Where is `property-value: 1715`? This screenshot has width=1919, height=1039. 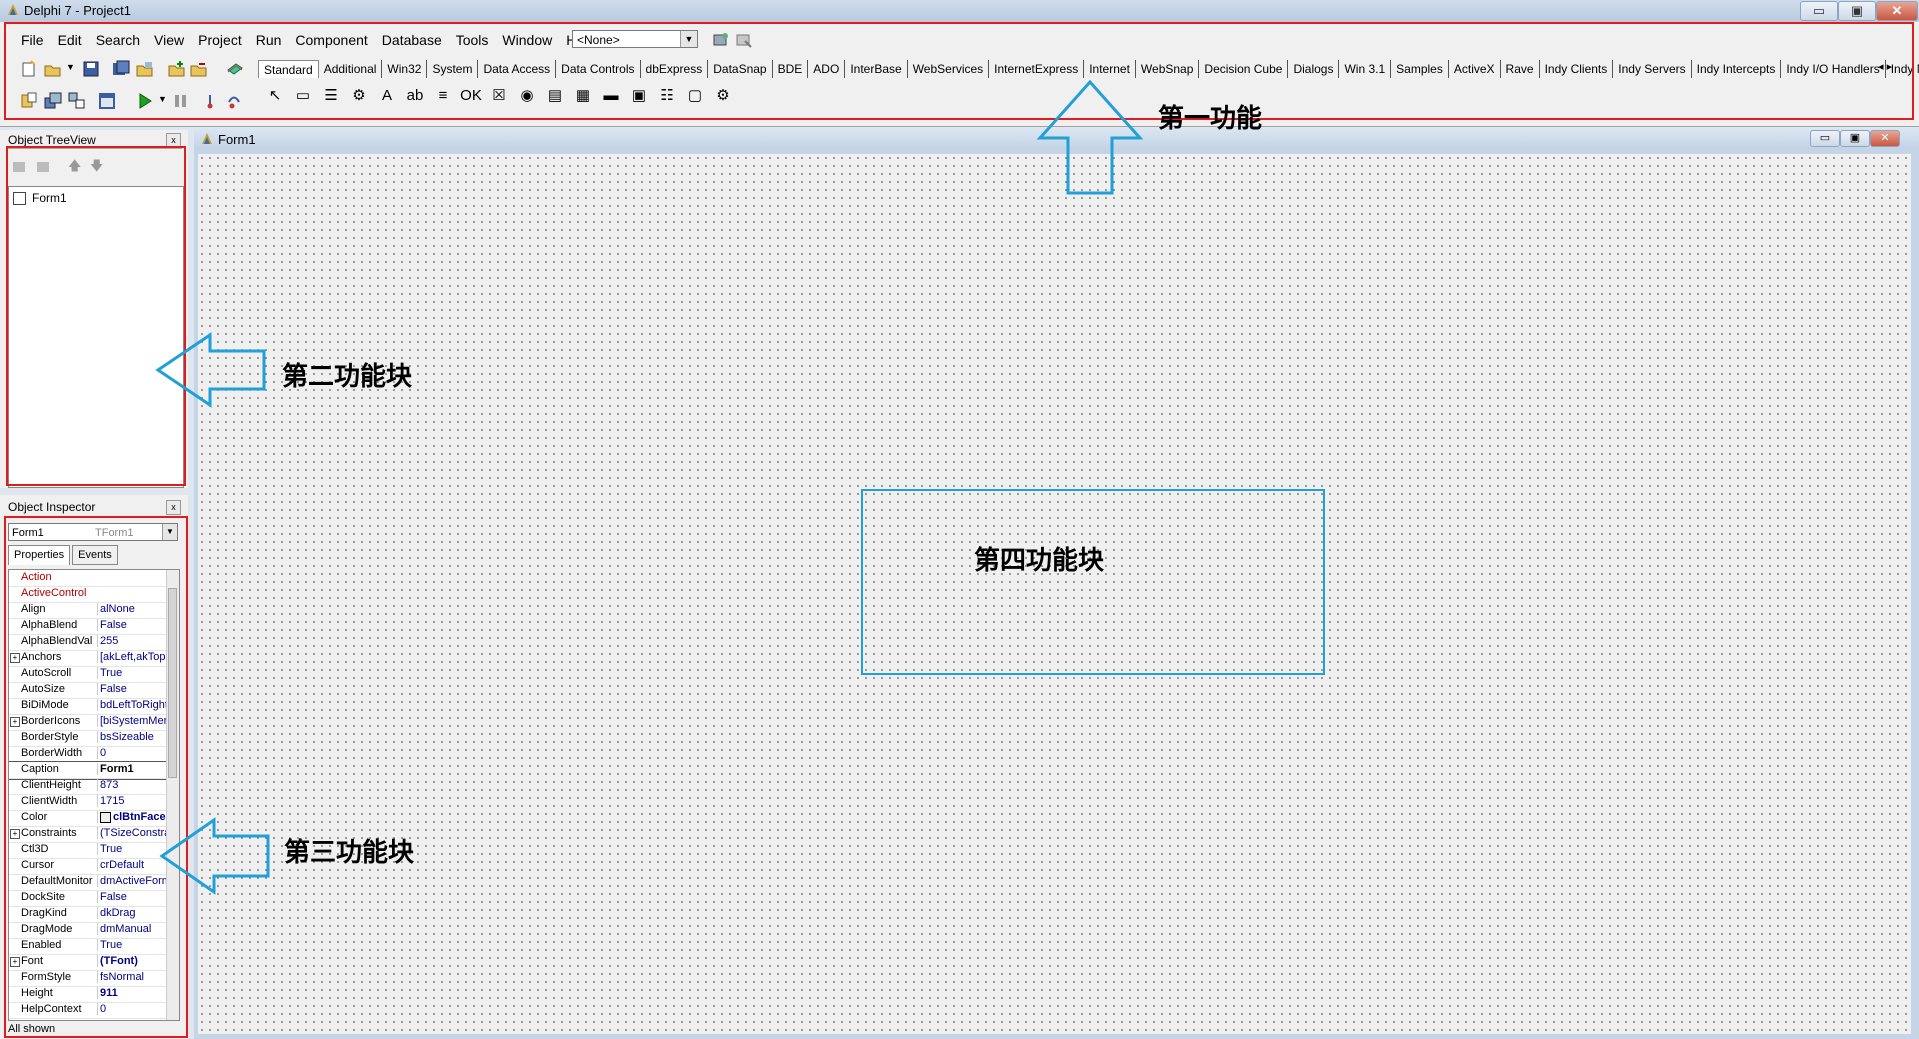
property-value: 1715 is located at coordinates (133, 801).